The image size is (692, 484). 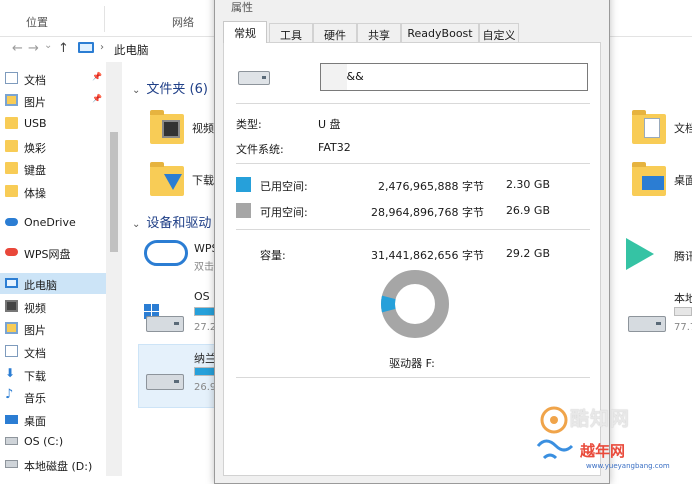 What do you see at coordinates (102, 47) in the screenshot?
I see `breadcrumb-chevron-icon: ›` at bounding box center [102, 47].